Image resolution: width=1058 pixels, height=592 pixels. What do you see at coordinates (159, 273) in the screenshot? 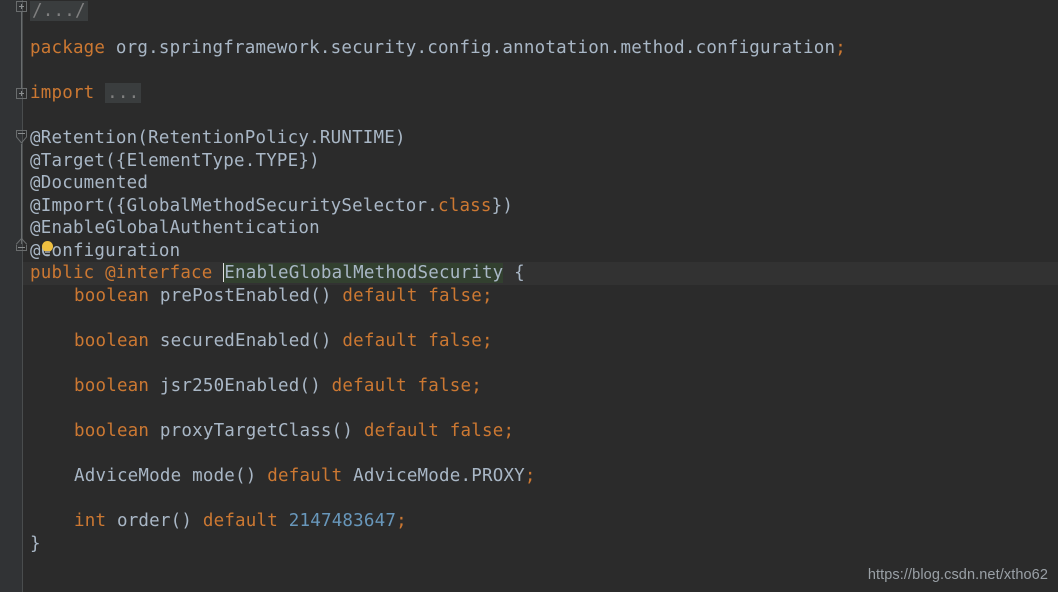
I see `code-token: @interface` at bounding box center [159, 273].